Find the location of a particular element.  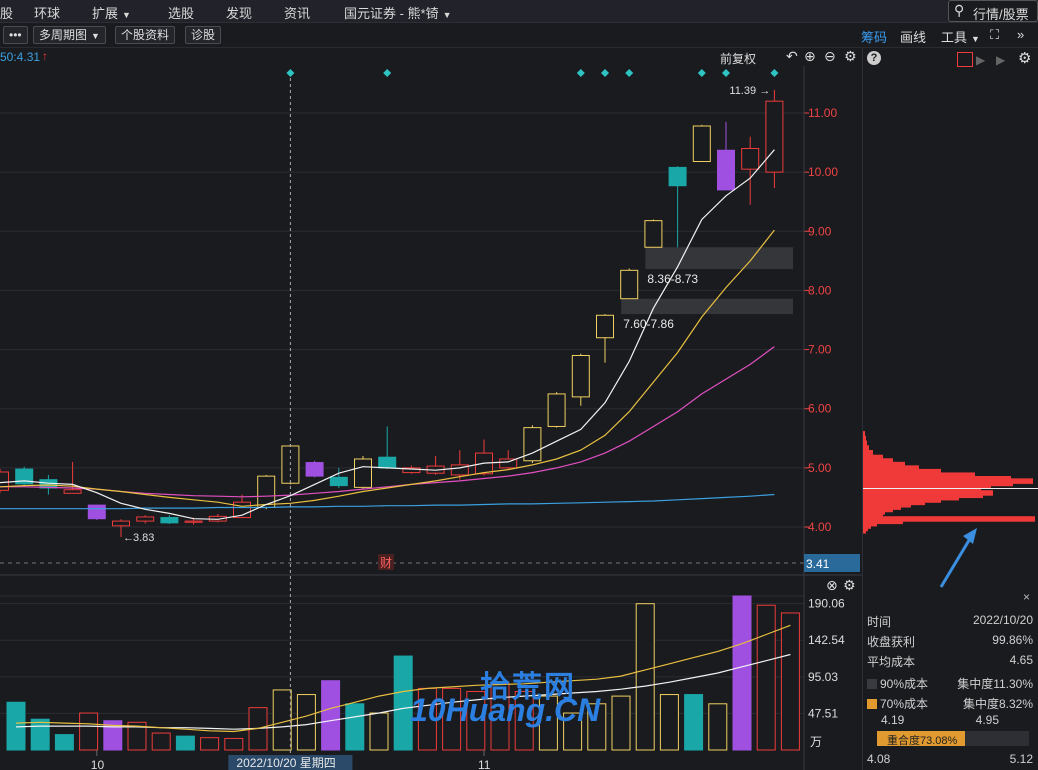

high-arrow-icon: → is located at coordinates (764, 91).